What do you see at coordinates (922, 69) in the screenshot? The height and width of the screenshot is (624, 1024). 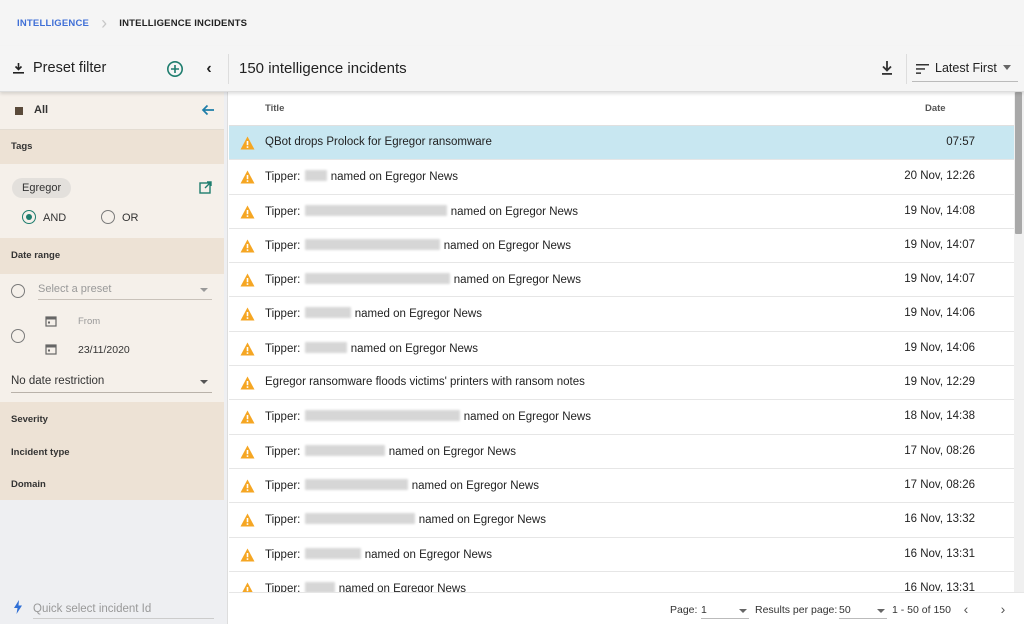 I see `sort-lines-icon` at bounding box center [922, 69].